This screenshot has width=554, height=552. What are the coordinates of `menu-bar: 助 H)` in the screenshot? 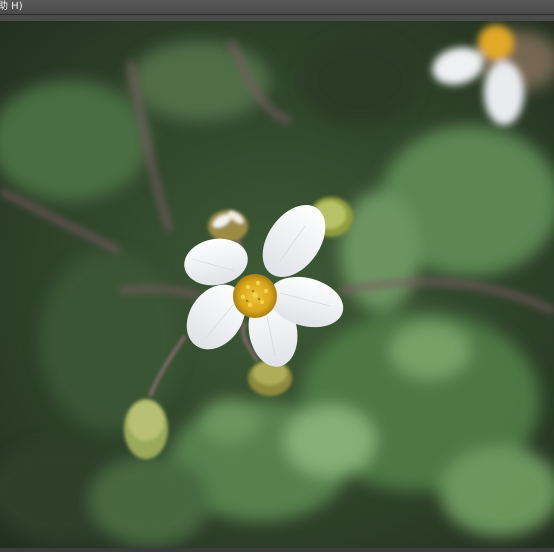 It's located at (277, 7).